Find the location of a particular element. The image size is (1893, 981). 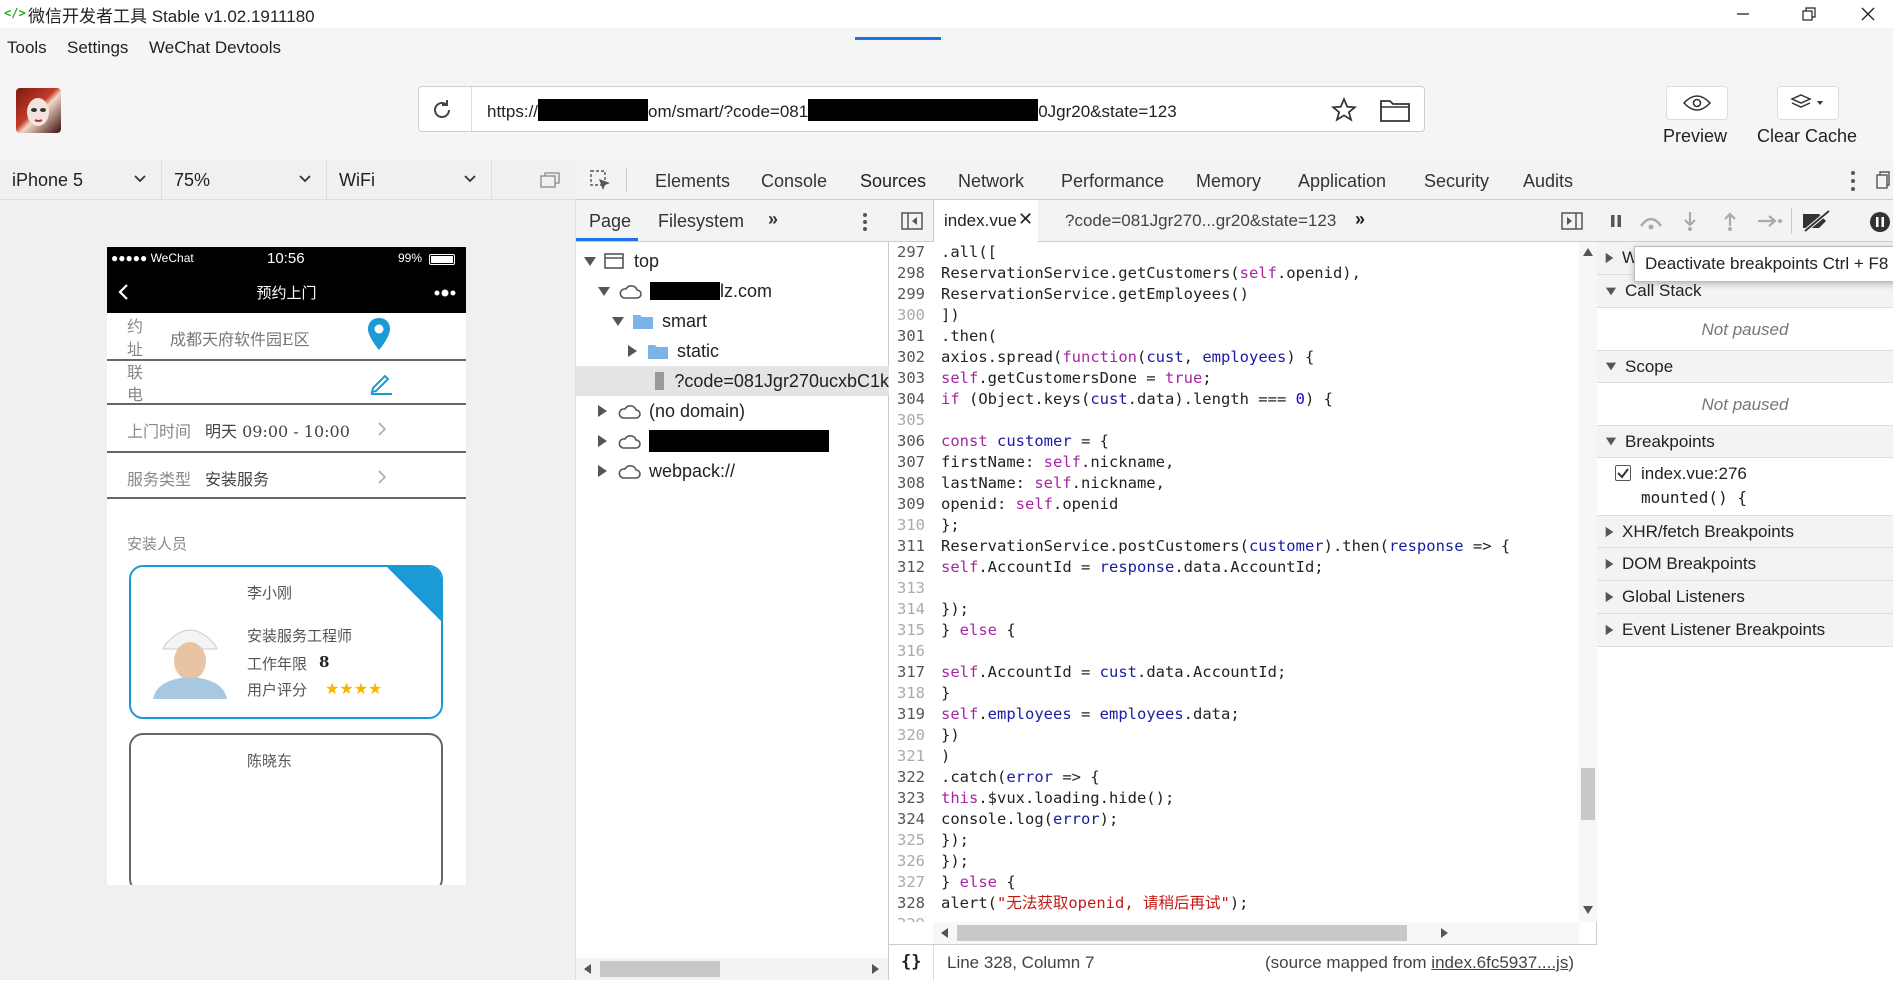

visit-time-row: 上门时间 明天 09:00 - 10:00 is located at coordinates (286, 429).